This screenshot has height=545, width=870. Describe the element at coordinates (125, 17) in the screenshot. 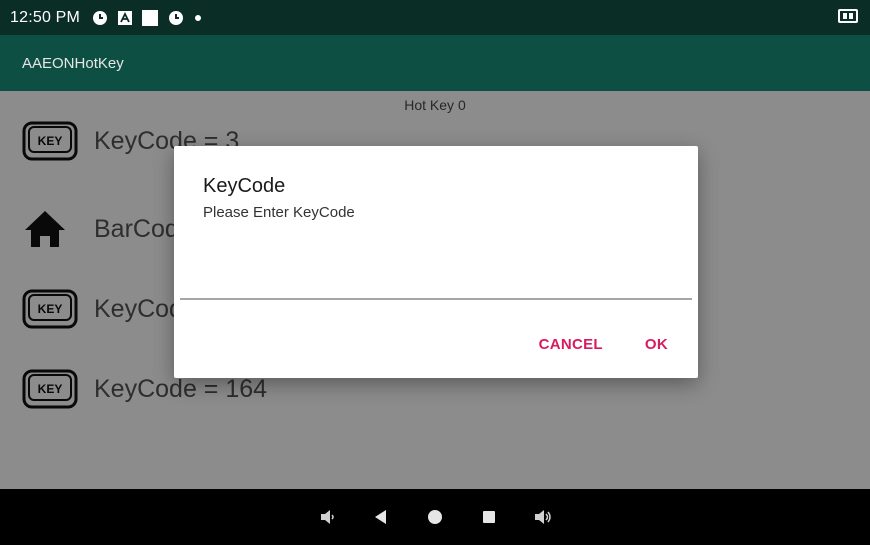

I see `a-notification-icon` at that location.